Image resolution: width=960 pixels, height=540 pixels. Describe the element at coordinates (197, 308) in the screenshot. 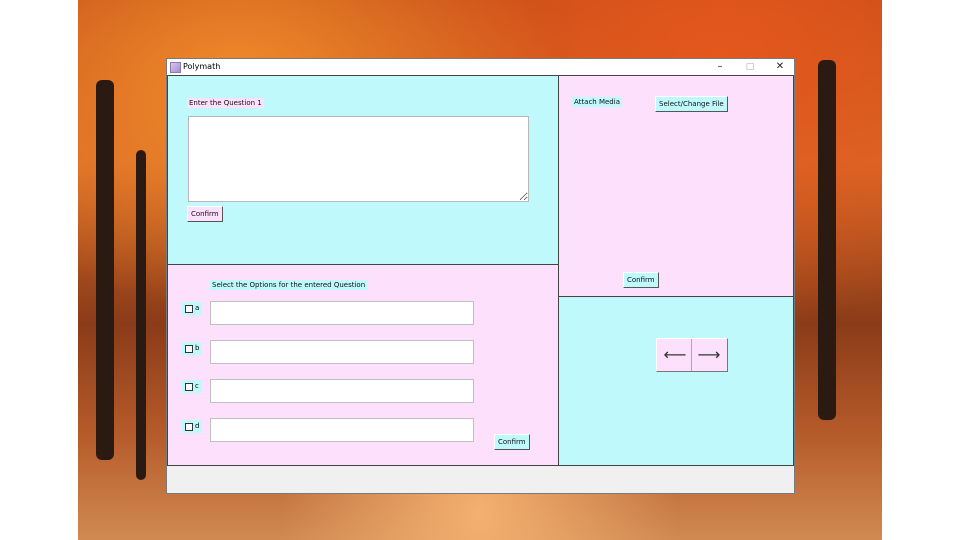

I see `option-letter: a` at that location.